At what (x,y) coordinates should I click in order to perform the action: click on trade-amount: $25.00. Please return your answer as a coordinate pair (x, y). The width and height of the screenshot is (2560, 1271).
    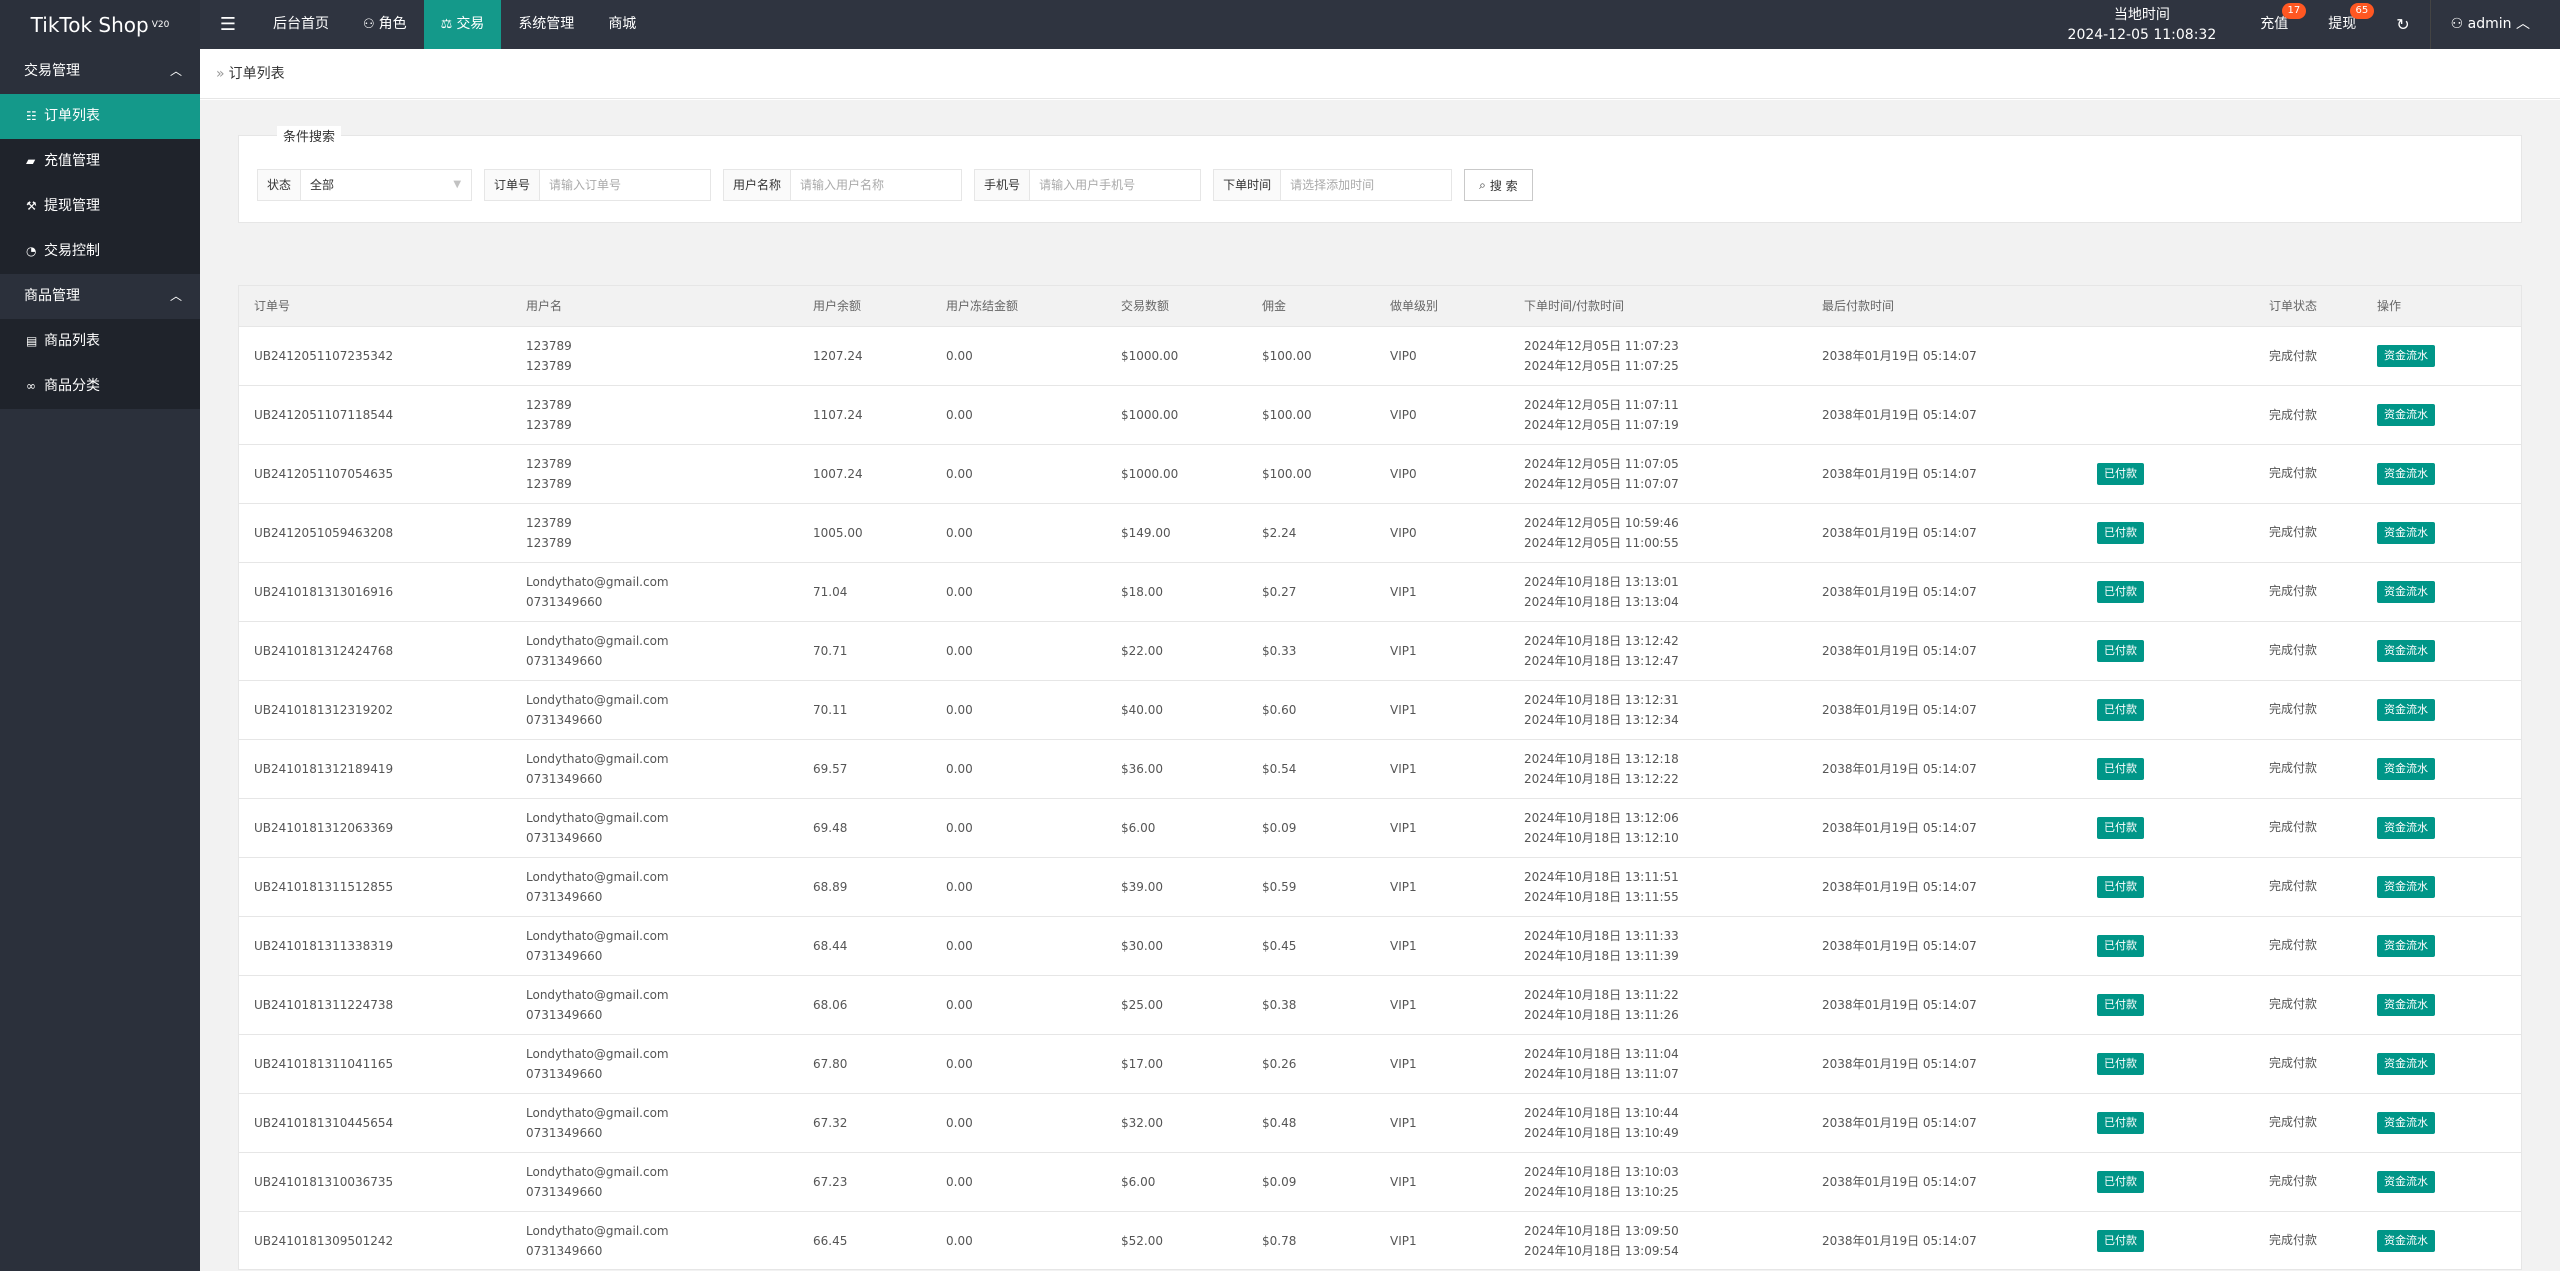
    Looking at the image, I should click on (1142, 1004).